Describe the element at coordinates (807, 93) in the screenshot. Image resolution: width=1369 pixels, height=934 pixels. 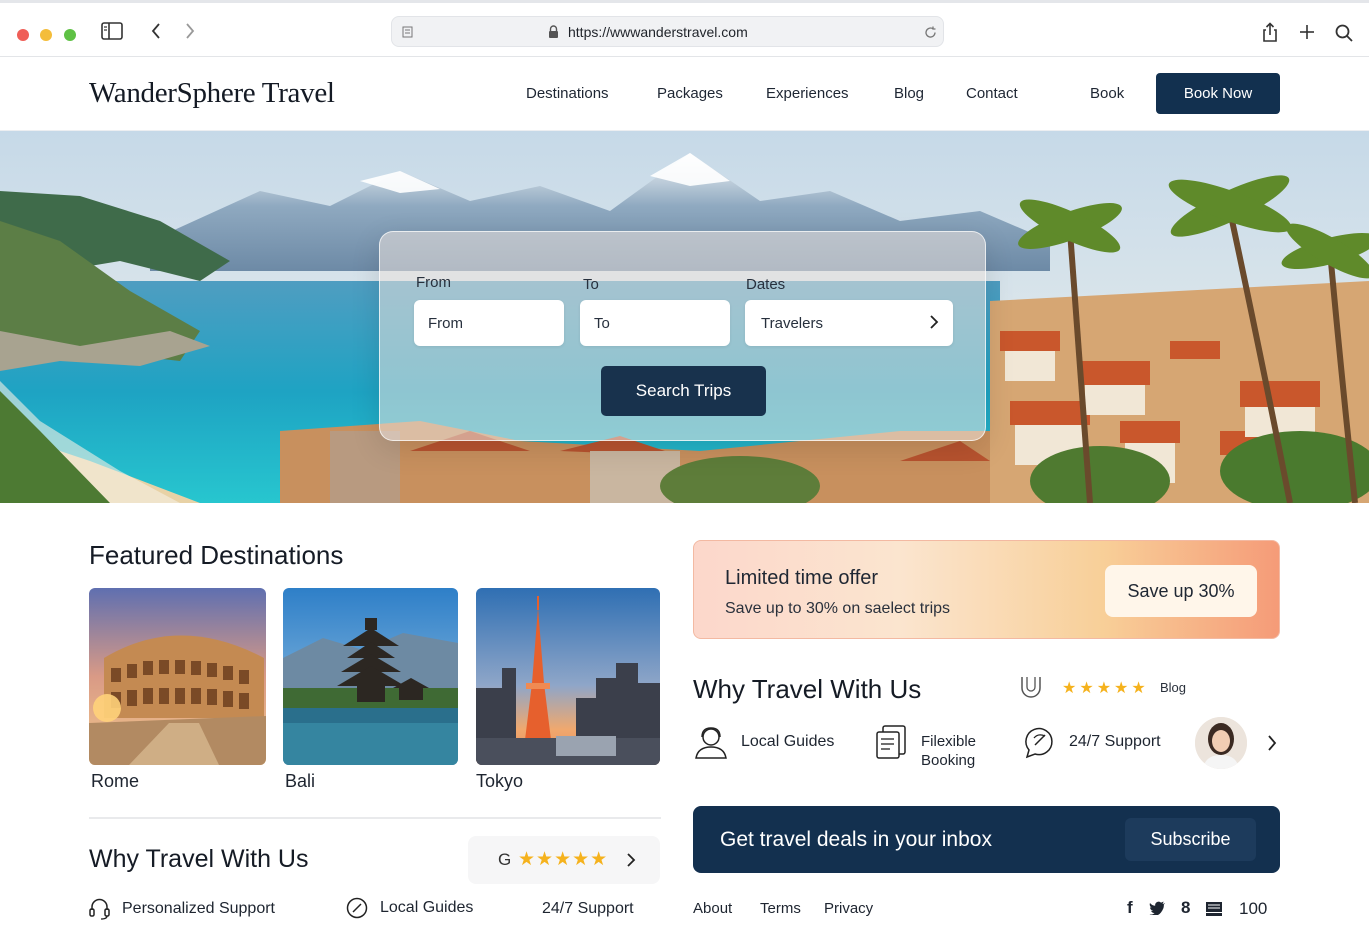
I see `nav-experiences: Experiences` at that location.